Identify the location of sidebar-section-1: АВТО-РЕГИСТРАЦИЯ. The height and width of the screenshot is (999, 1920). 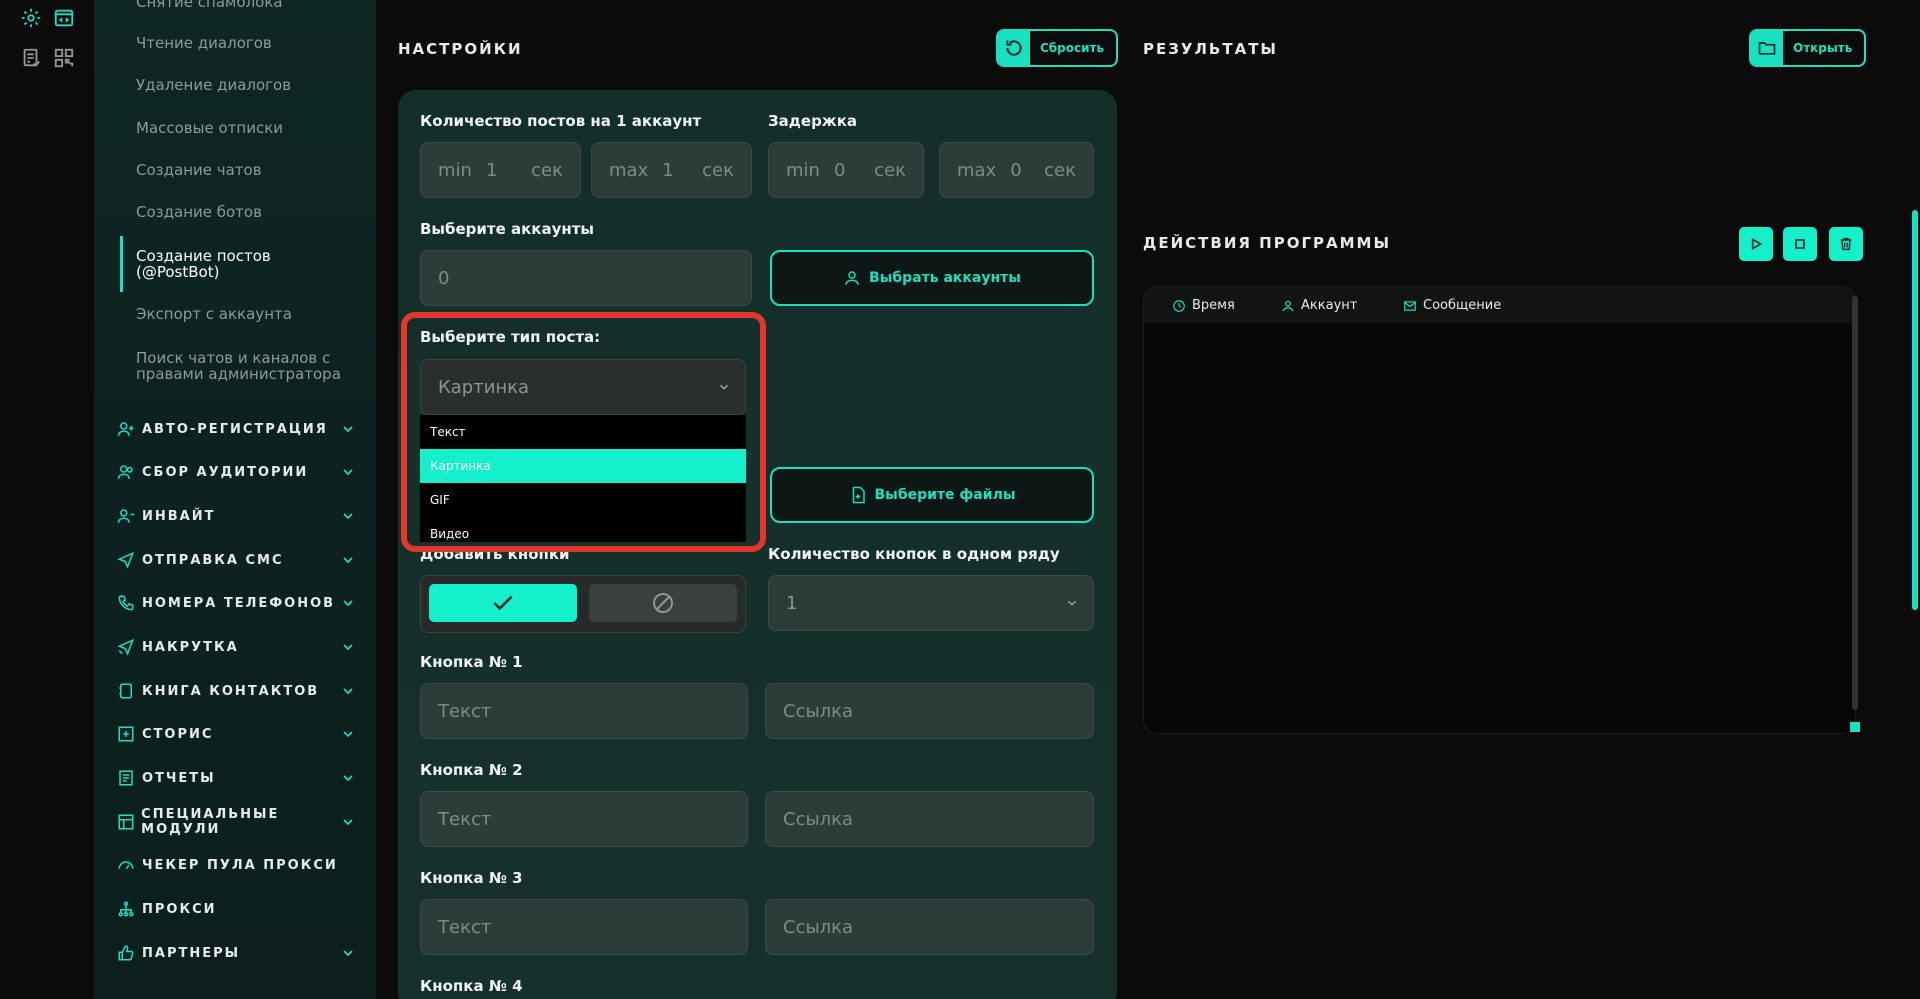
(236, 429).